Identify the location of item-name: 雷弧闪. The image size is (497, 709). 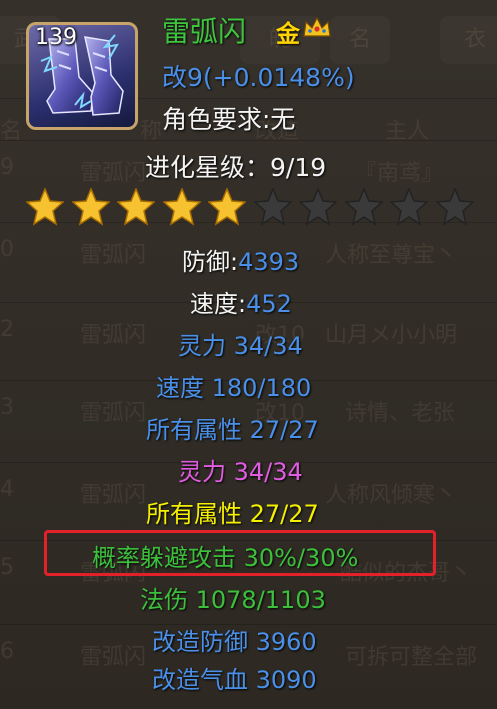
(204, 31).